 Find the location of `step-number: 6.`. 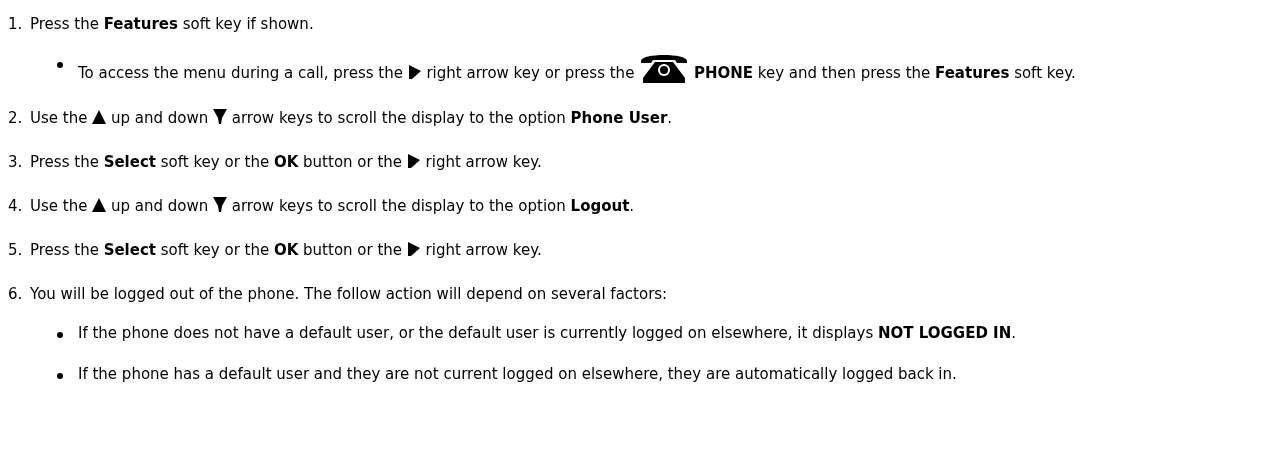

step-number: 6. is located at coordinates (16, 294).